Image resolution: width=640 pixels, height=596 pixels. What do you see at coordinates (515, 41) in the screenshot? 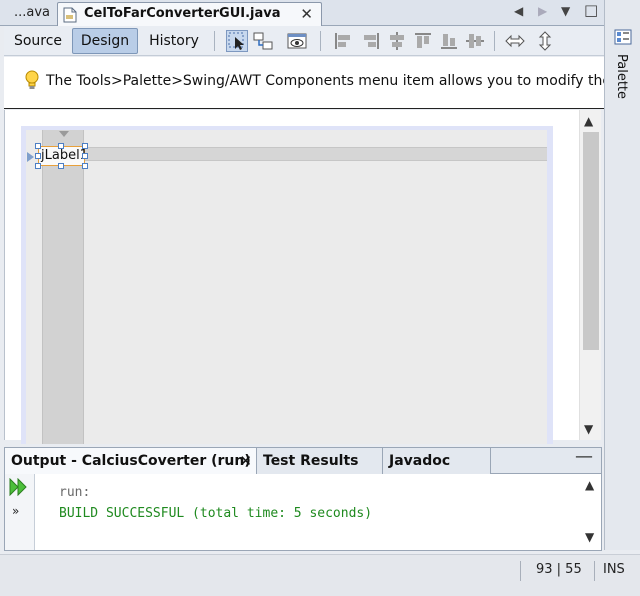
I see `horizontal-resize-icon` at bounding box center [515, 41].